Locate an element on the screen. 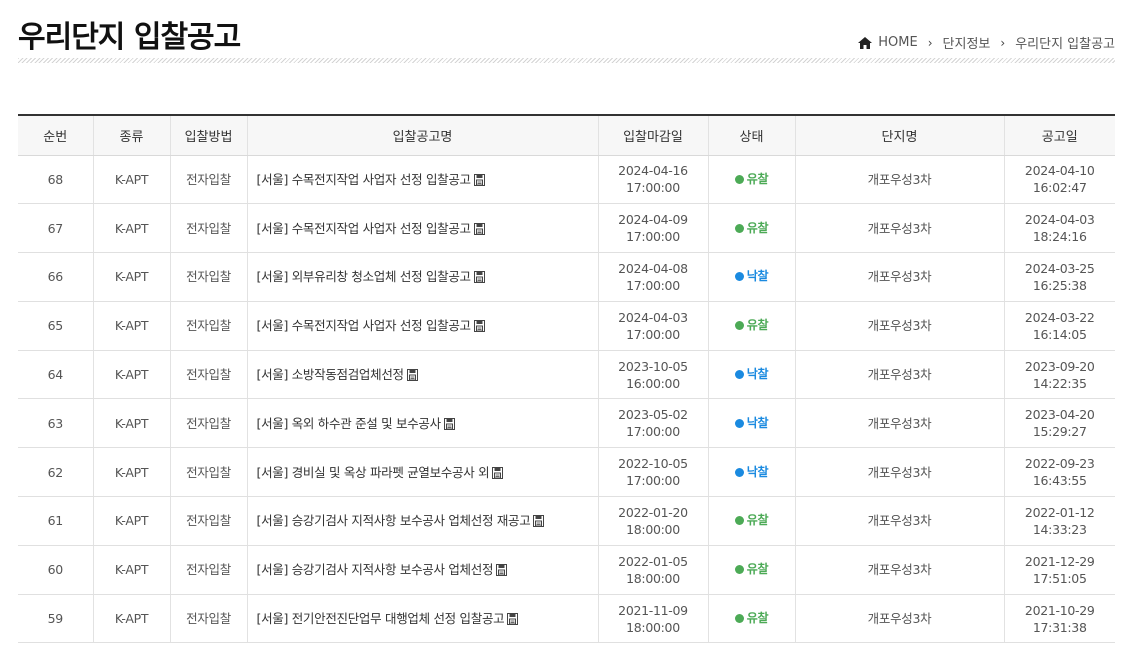 The height and width of the screenshot is (654, 1124). posted-date: 2022-01-12 is located at coordinates (1059, 512).